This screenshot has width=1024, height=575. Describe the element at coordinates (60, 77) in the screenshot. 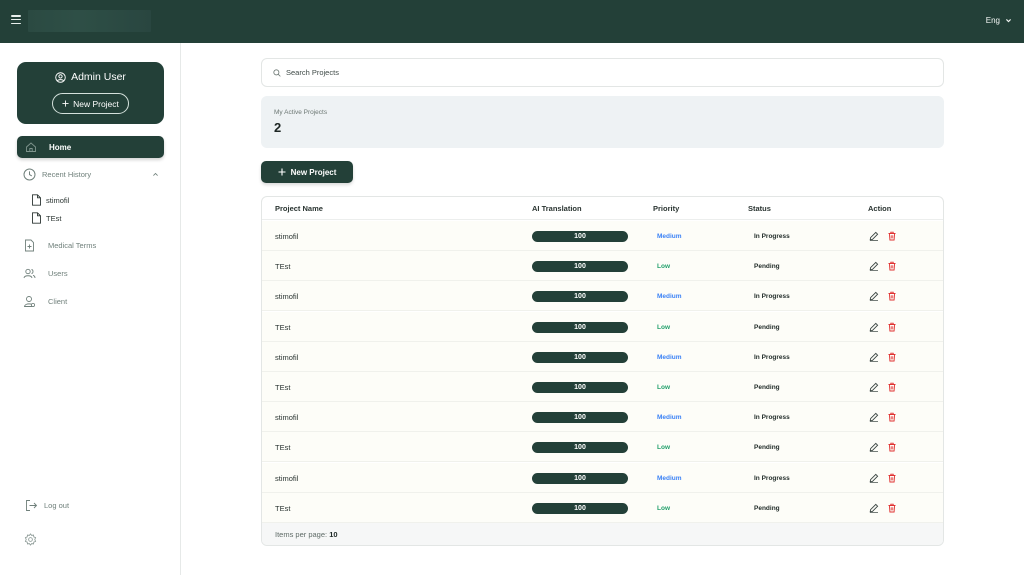

I see `user-circle-icon` at that location.